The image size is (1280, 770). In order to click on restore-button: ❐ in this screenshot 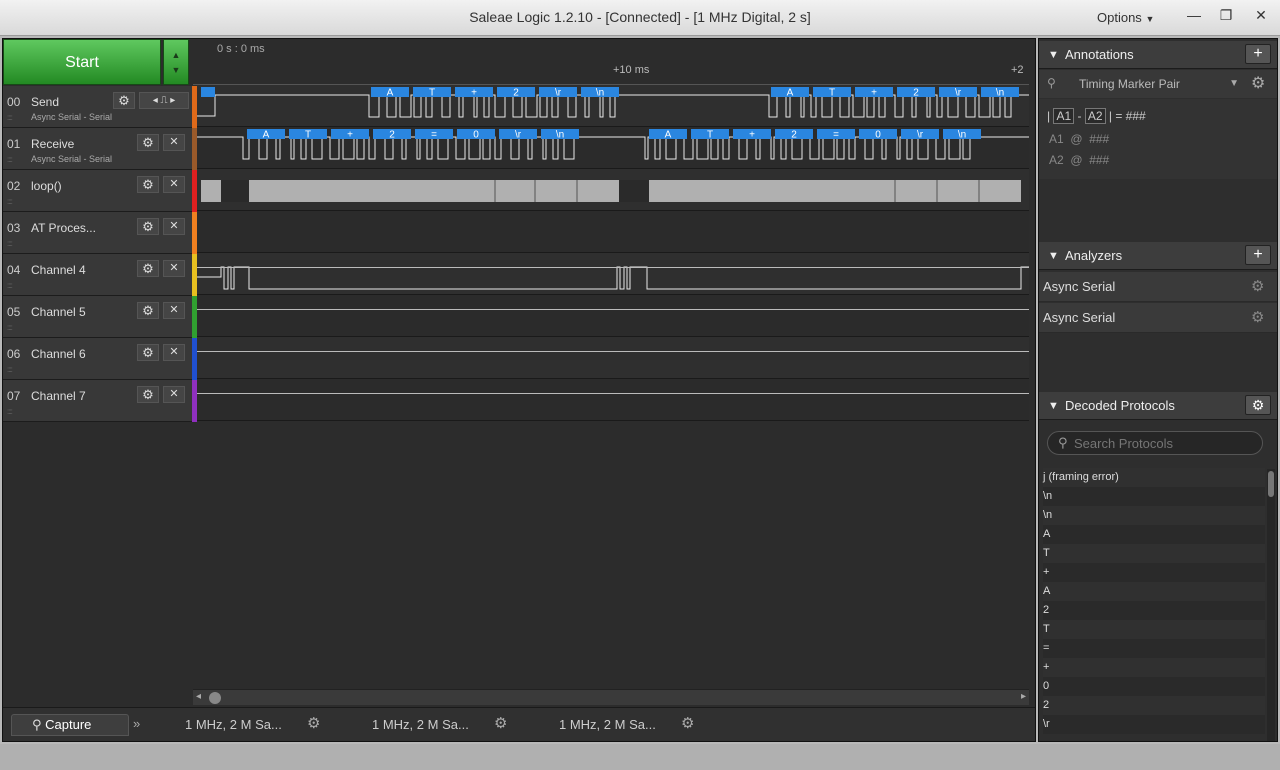, I will do `click(1226, 15)`.